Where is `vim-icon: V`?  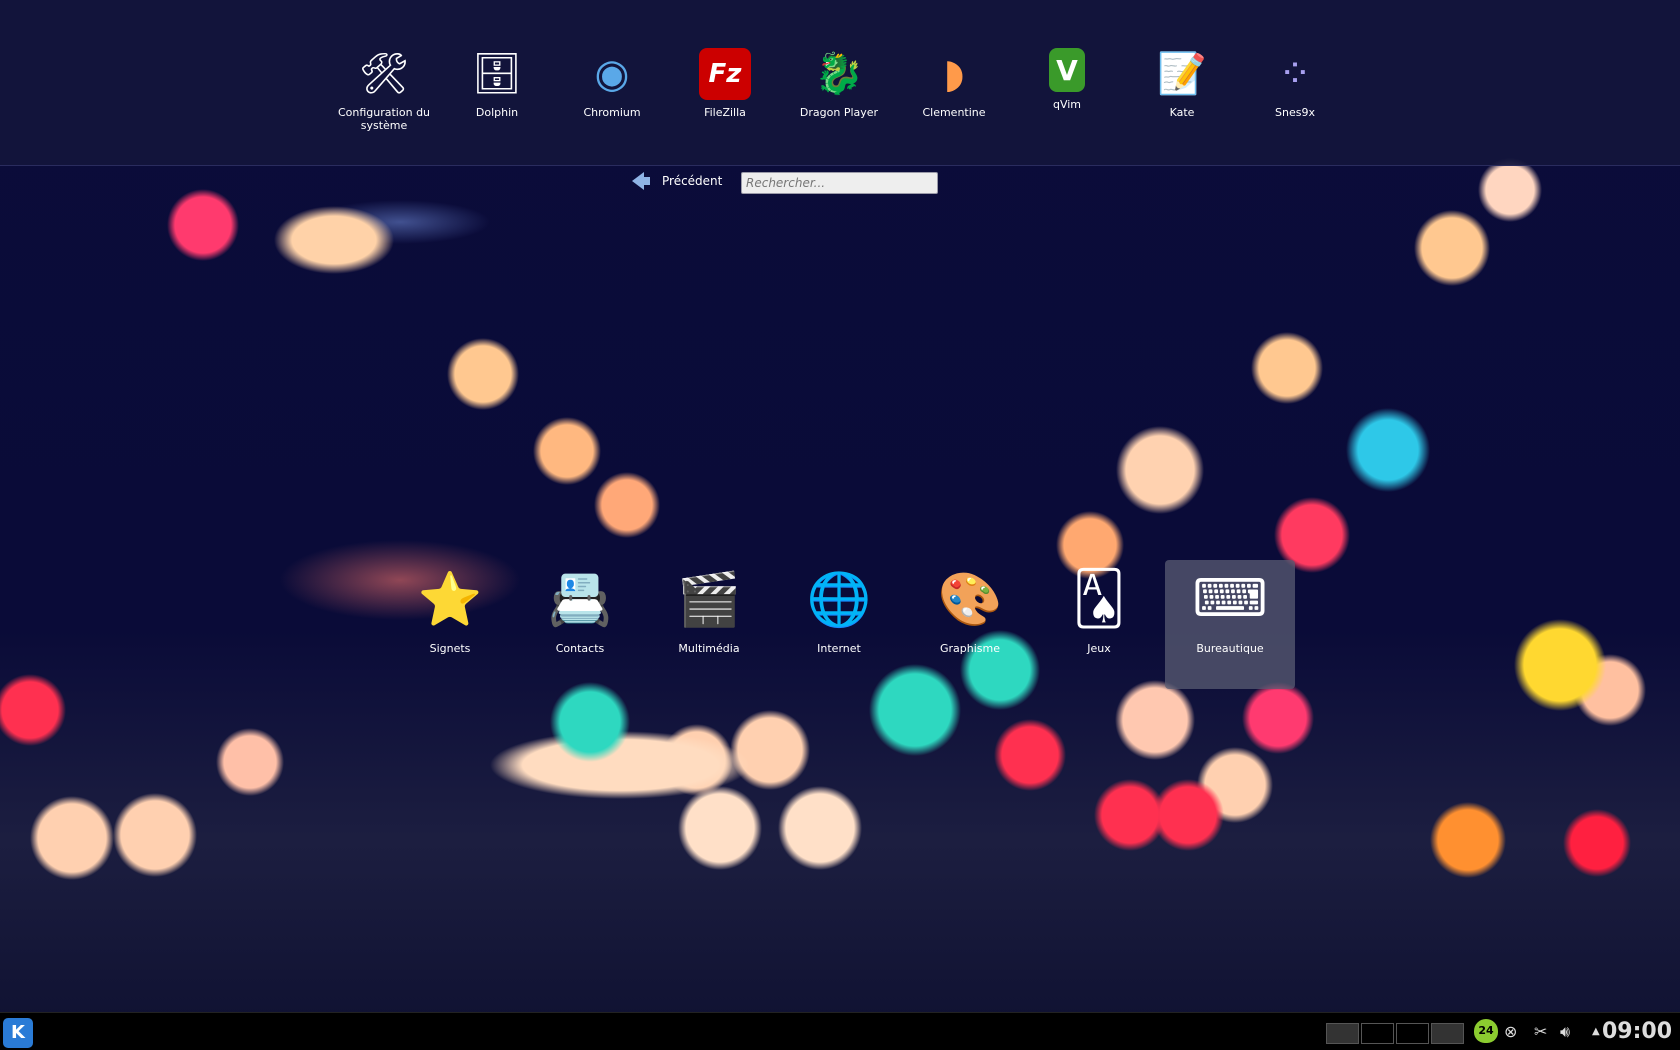 vim-icon: V is located at coordinates (1067, 70).